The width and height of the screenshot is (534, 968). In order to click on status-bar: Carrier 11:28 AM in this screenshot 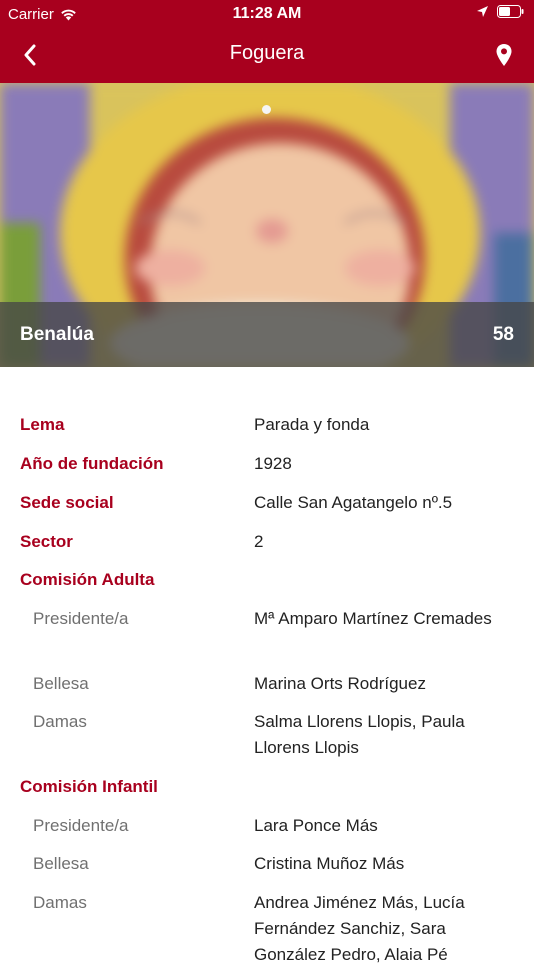, I will do `click(267, 14)`.